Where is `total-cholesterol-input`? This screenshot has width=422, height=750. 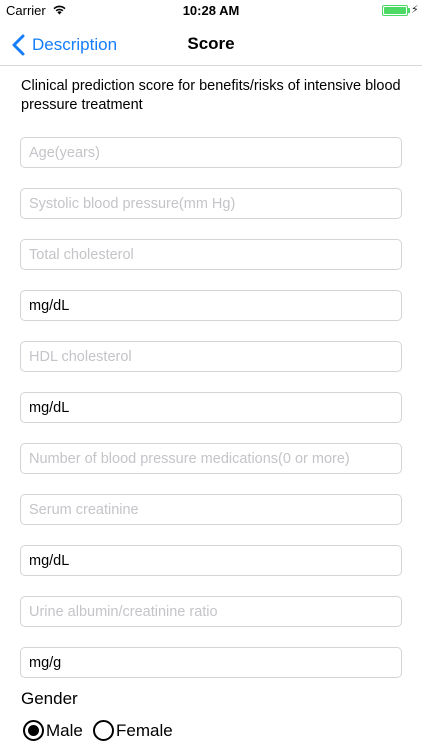
total-cholesterol-input is located at coordinates (211, 254).